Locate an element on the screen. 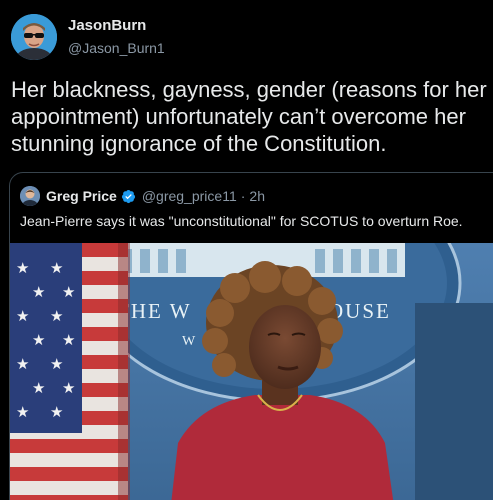 The width and height of the screenshot is (493, 500). quoted-author-avatar is located at coordinates (30, 196).